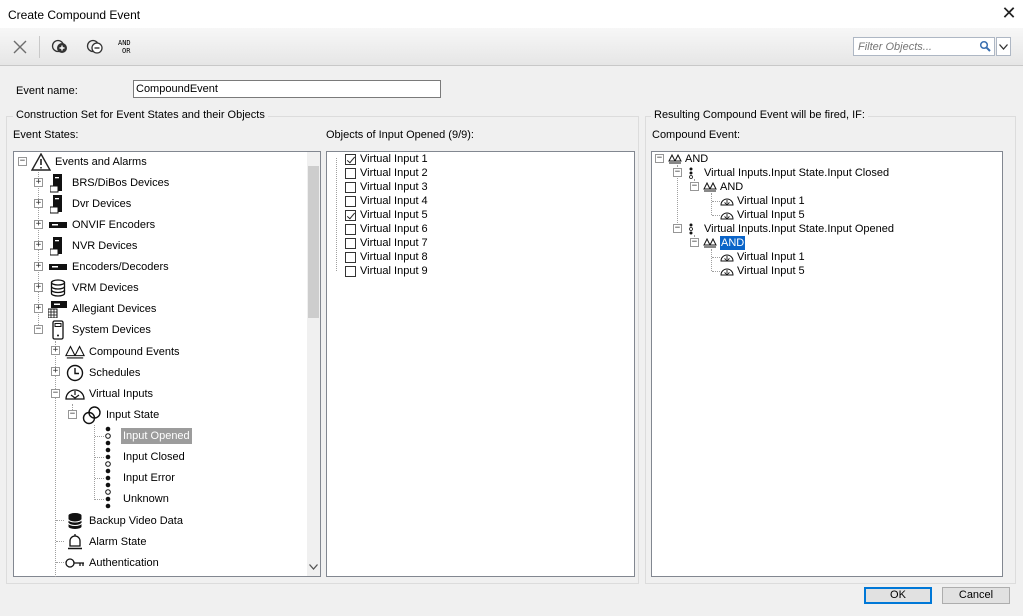  Describe the element at coordinates (985, 47) in the screenshot. I see `search-icon` at that location.